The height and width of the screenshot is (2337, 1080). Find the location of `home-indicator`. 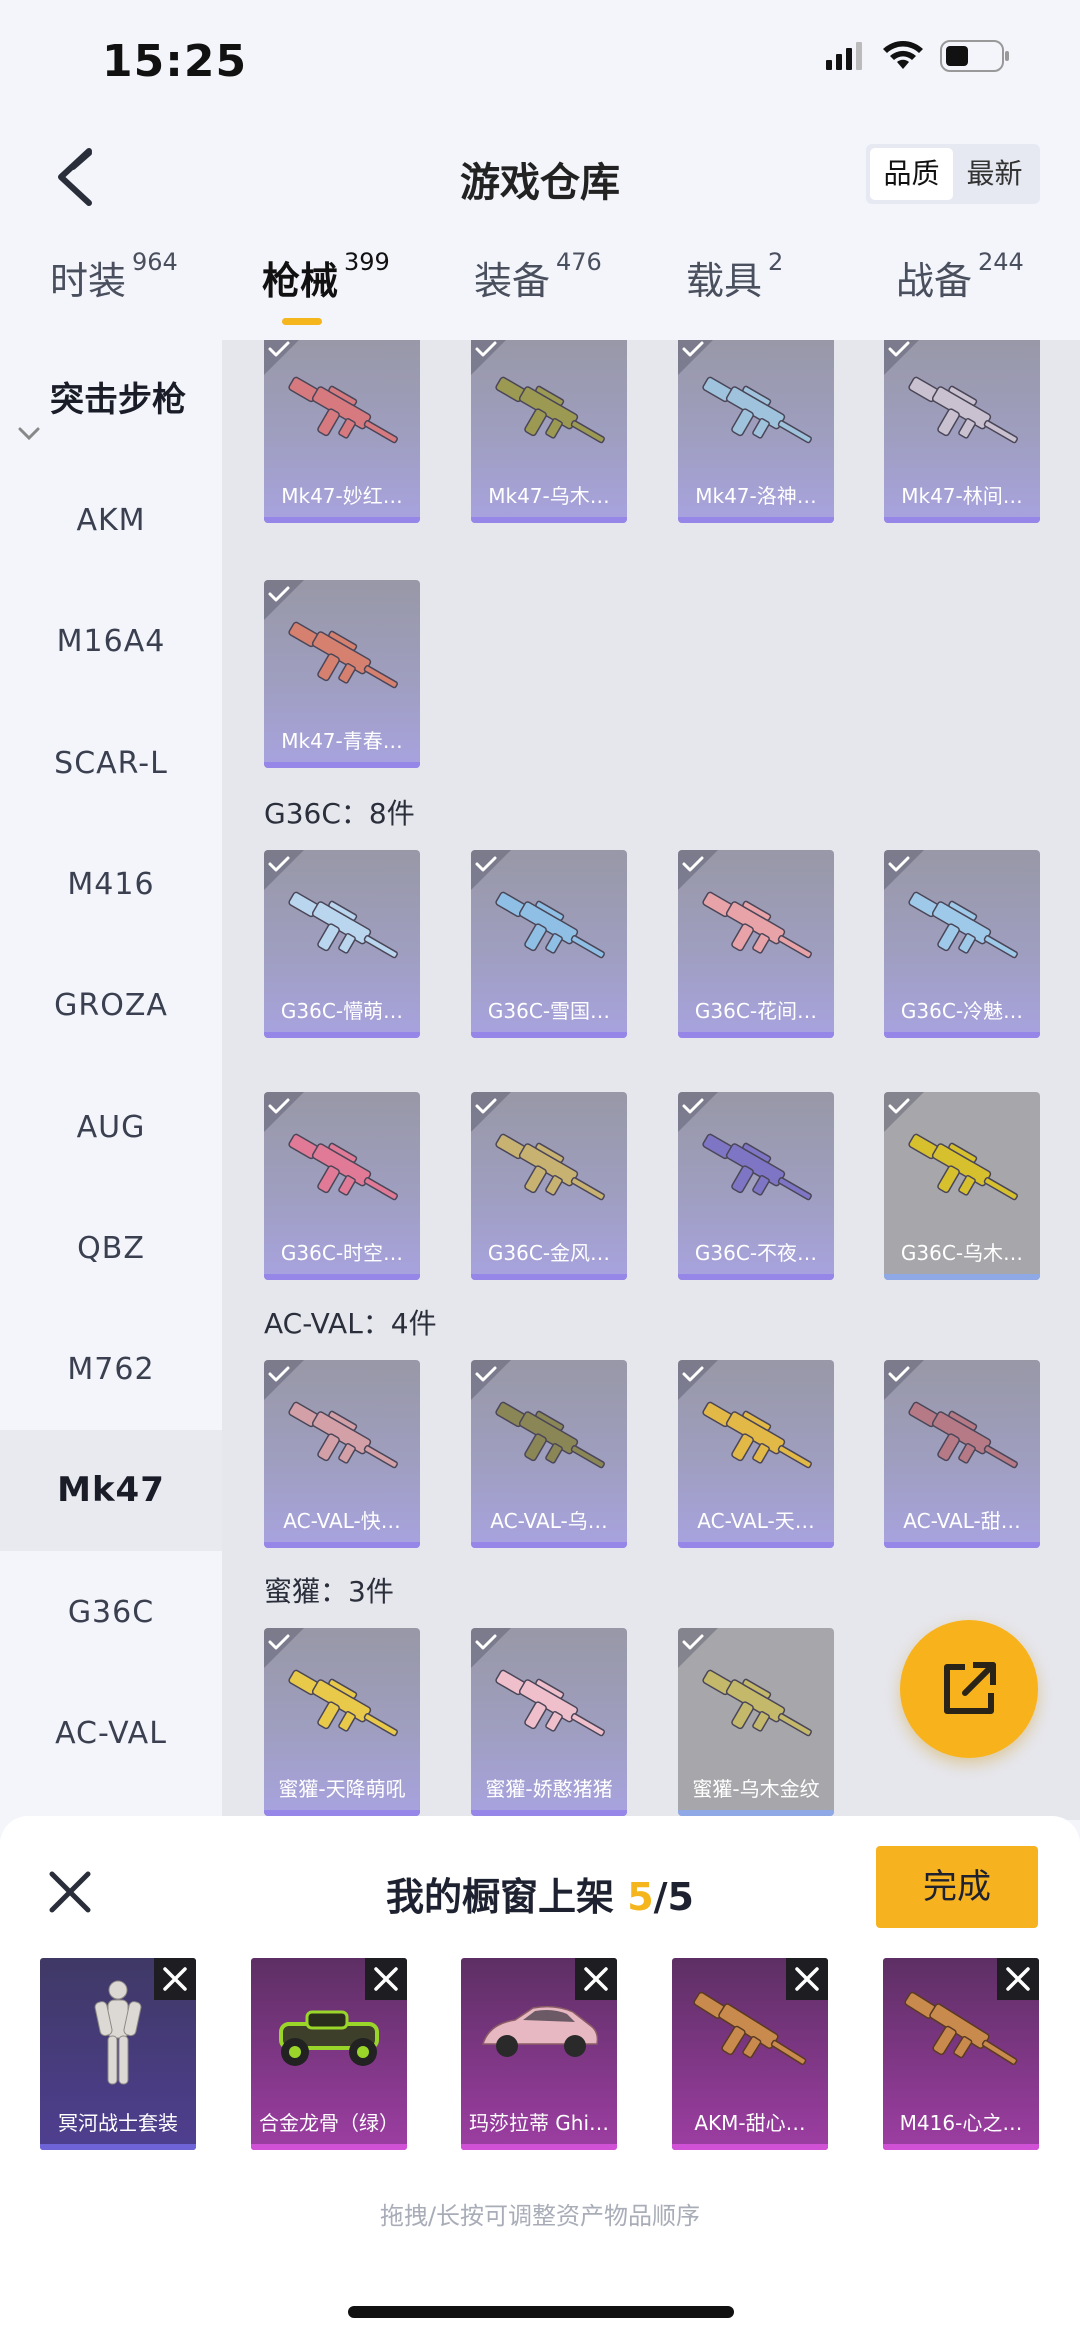

home-indicator is located at coordinates (541, 2312).